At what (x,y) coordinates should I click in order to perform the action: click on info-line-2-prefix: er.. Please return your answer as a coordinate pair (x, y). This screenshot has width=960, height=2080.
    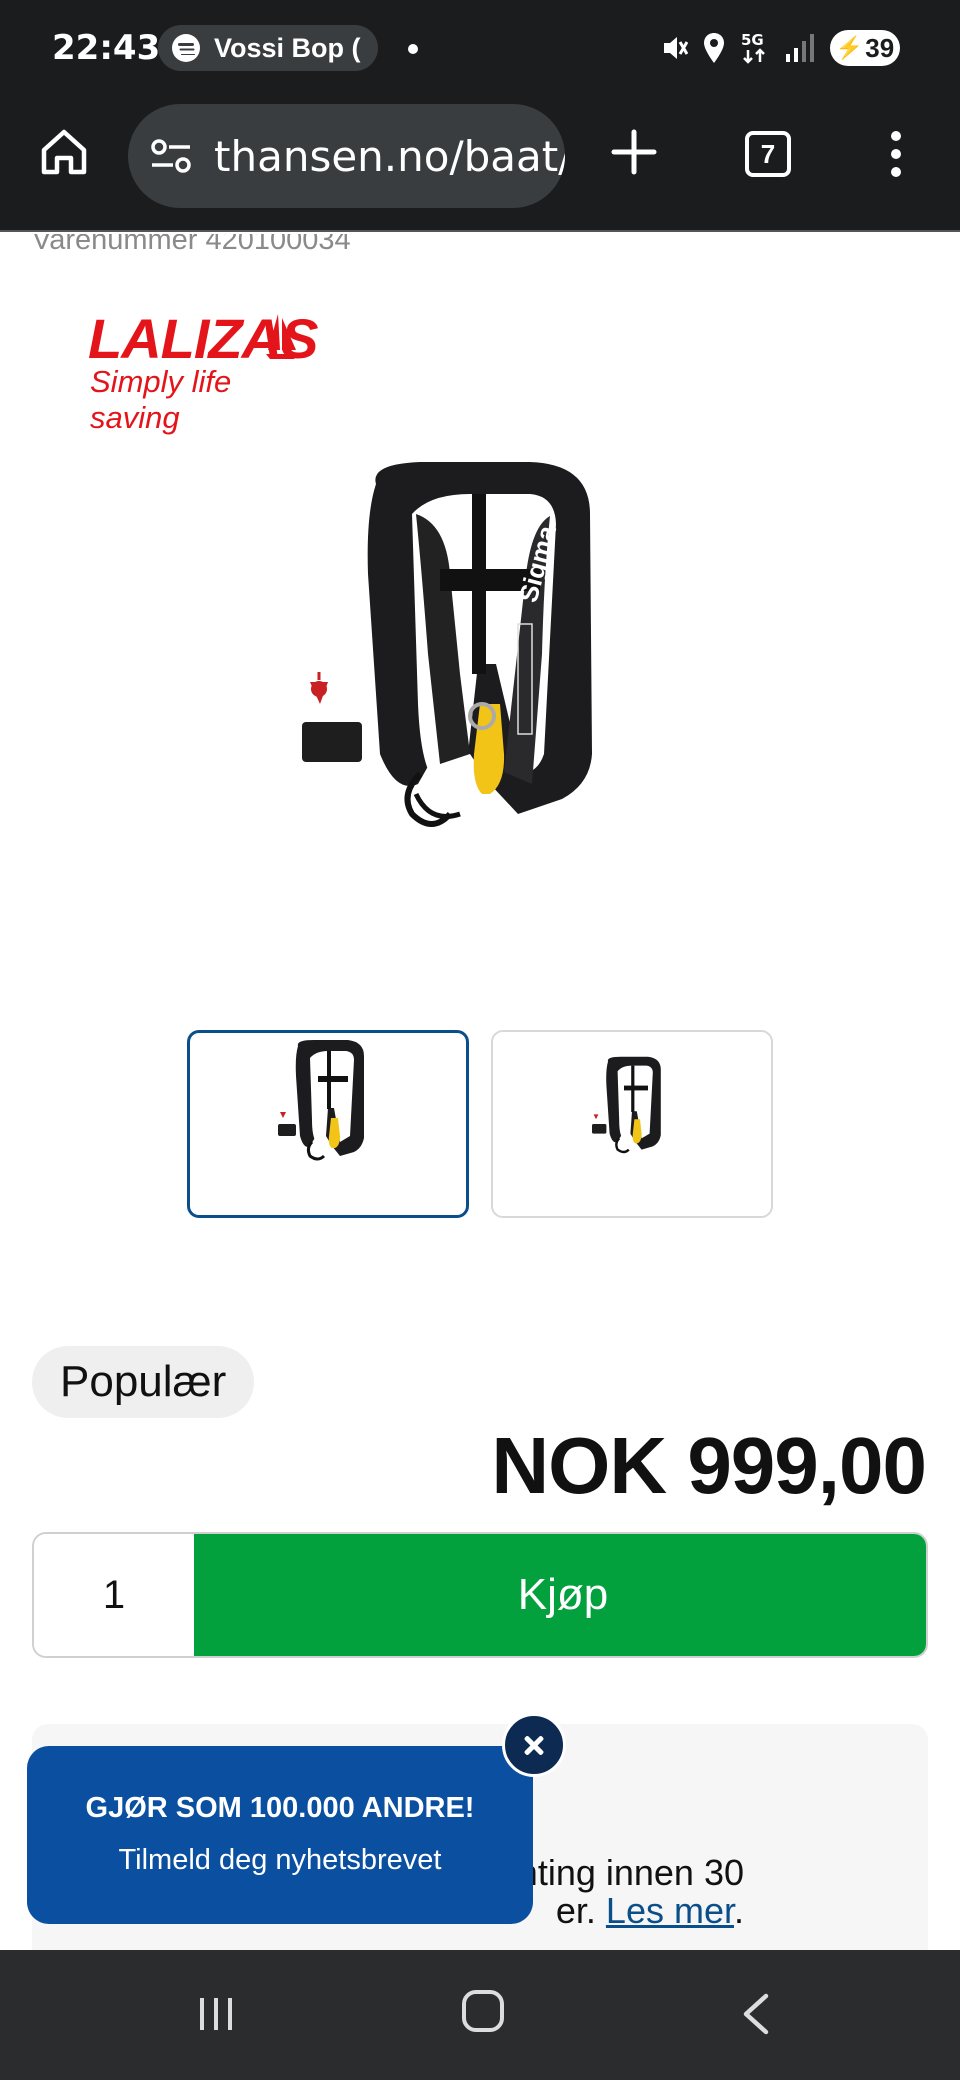
    Looking at the image, I should click on (580, 1910).